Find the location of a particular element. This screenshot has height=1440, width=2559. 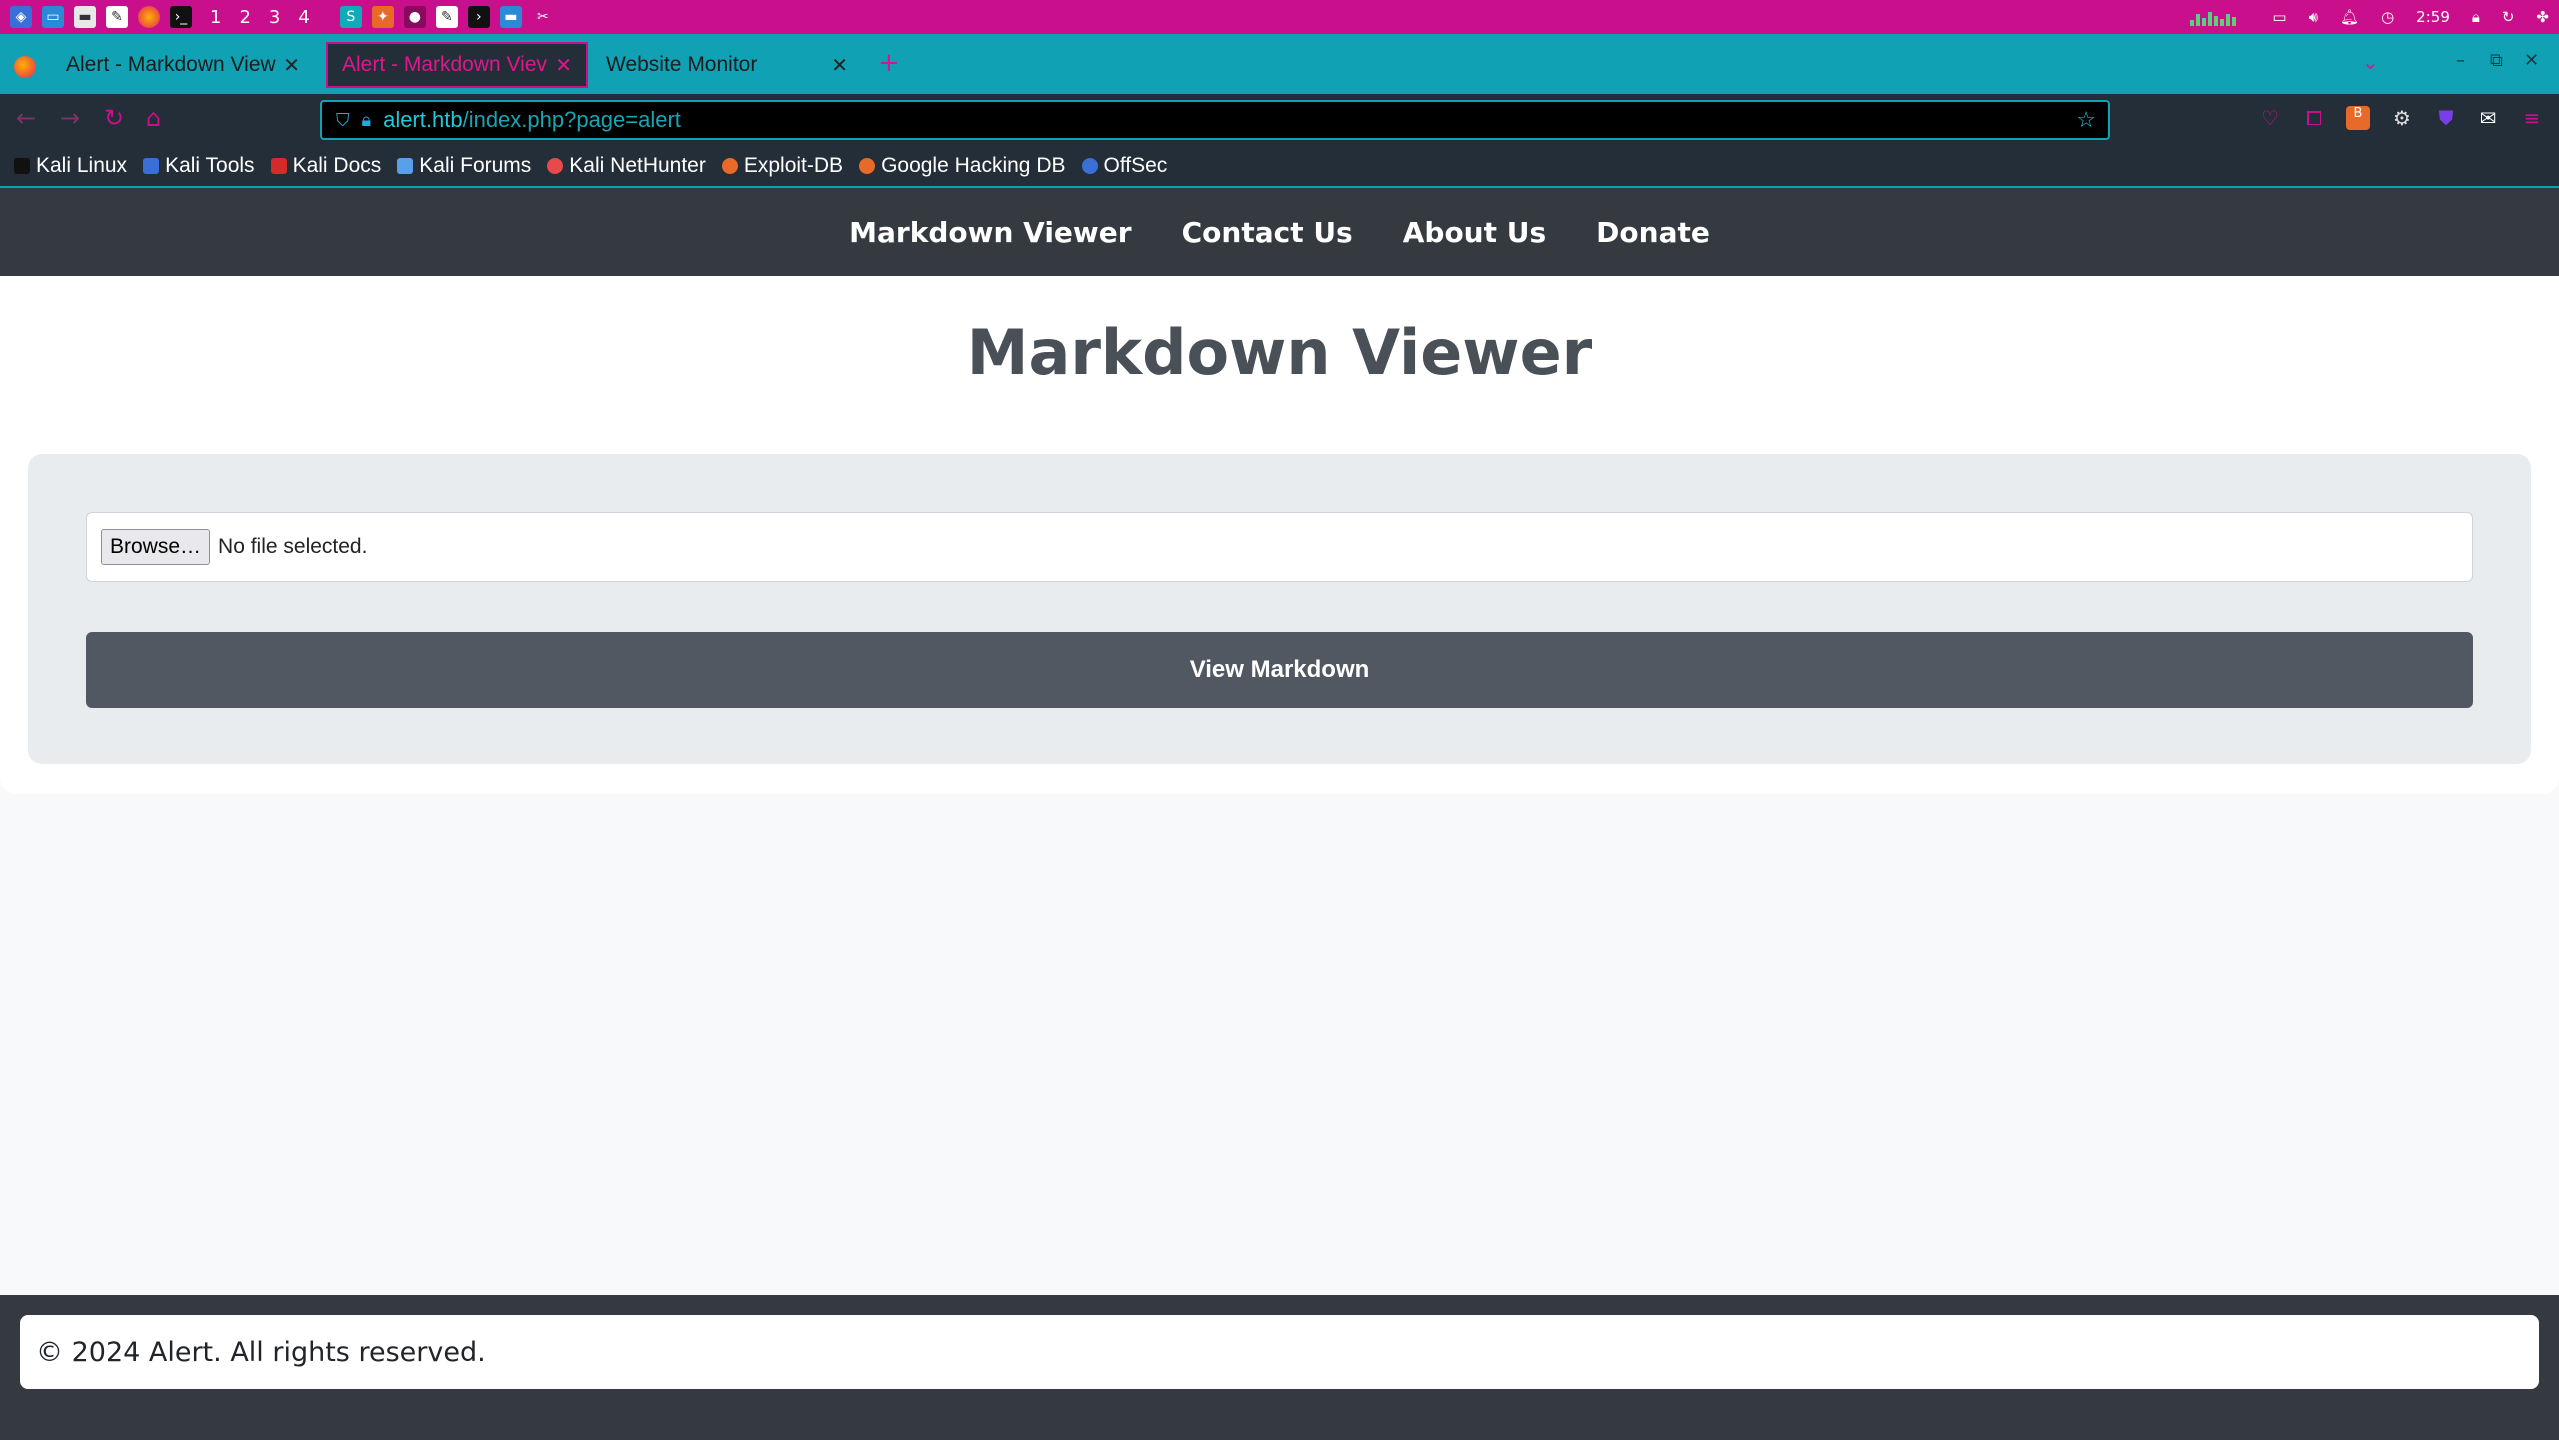

view-markdown-button: View Markdown is located at coordinates (1279, 670).